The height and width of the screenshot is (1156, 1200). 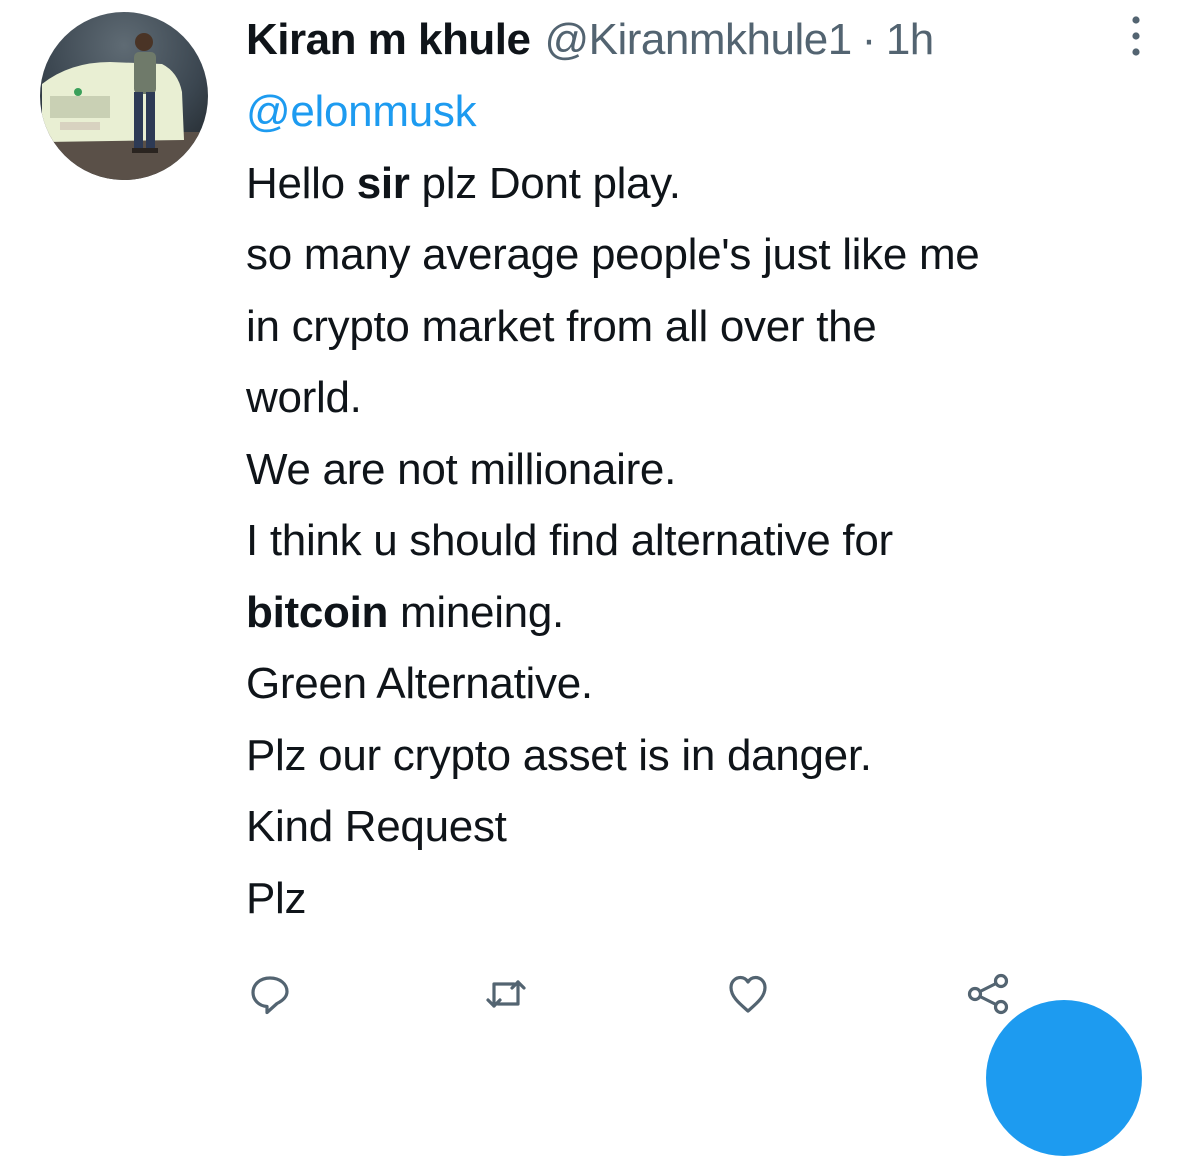 What do you see at coordinates (545, 183) in the screenshot?
I see `tweet-line-text: plz Dont play.` at bounding box center [545, 183].